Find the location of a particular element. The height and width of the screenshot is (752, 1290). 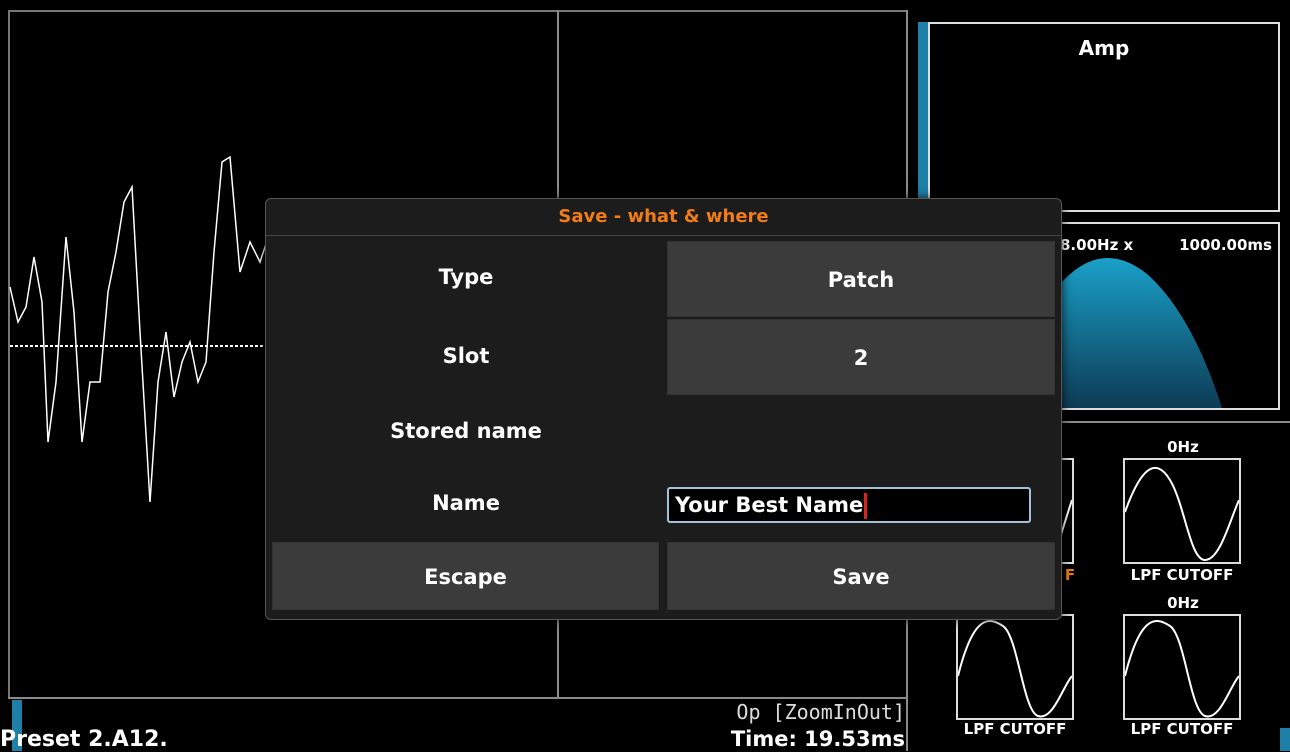

slot-select: 2 is located at coordinates (861, 357).